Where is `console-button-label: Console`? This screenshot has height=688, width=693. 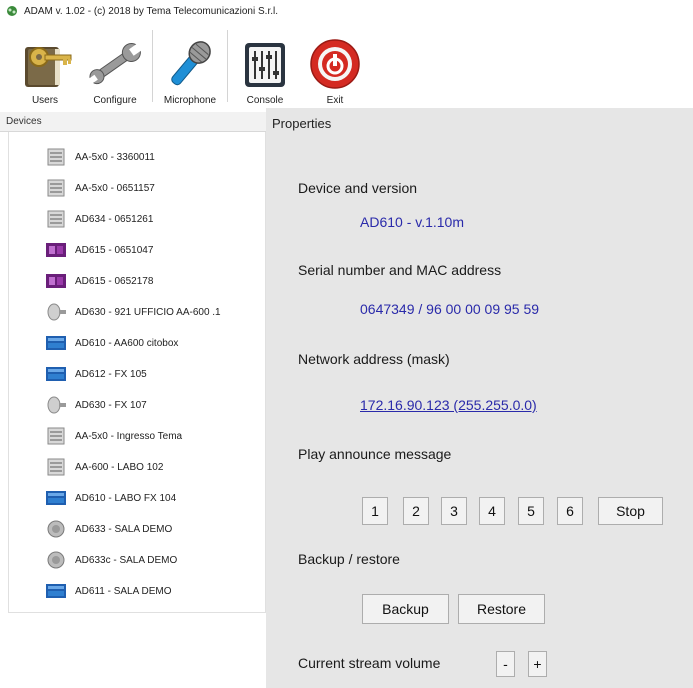
console-button-label: Console is located at coordinates (265, 100).